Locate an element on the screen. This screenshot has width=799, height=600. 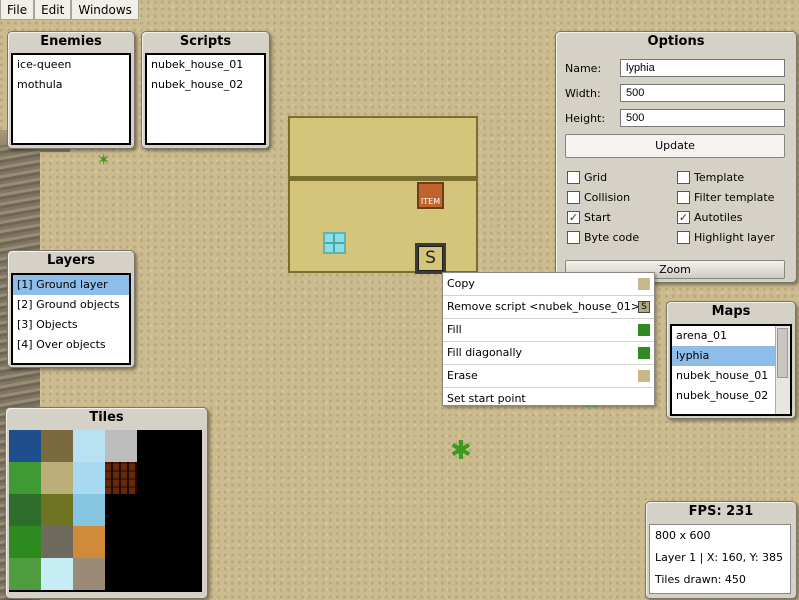
enemies-title: Enemies is located at coordinates (71, 41).